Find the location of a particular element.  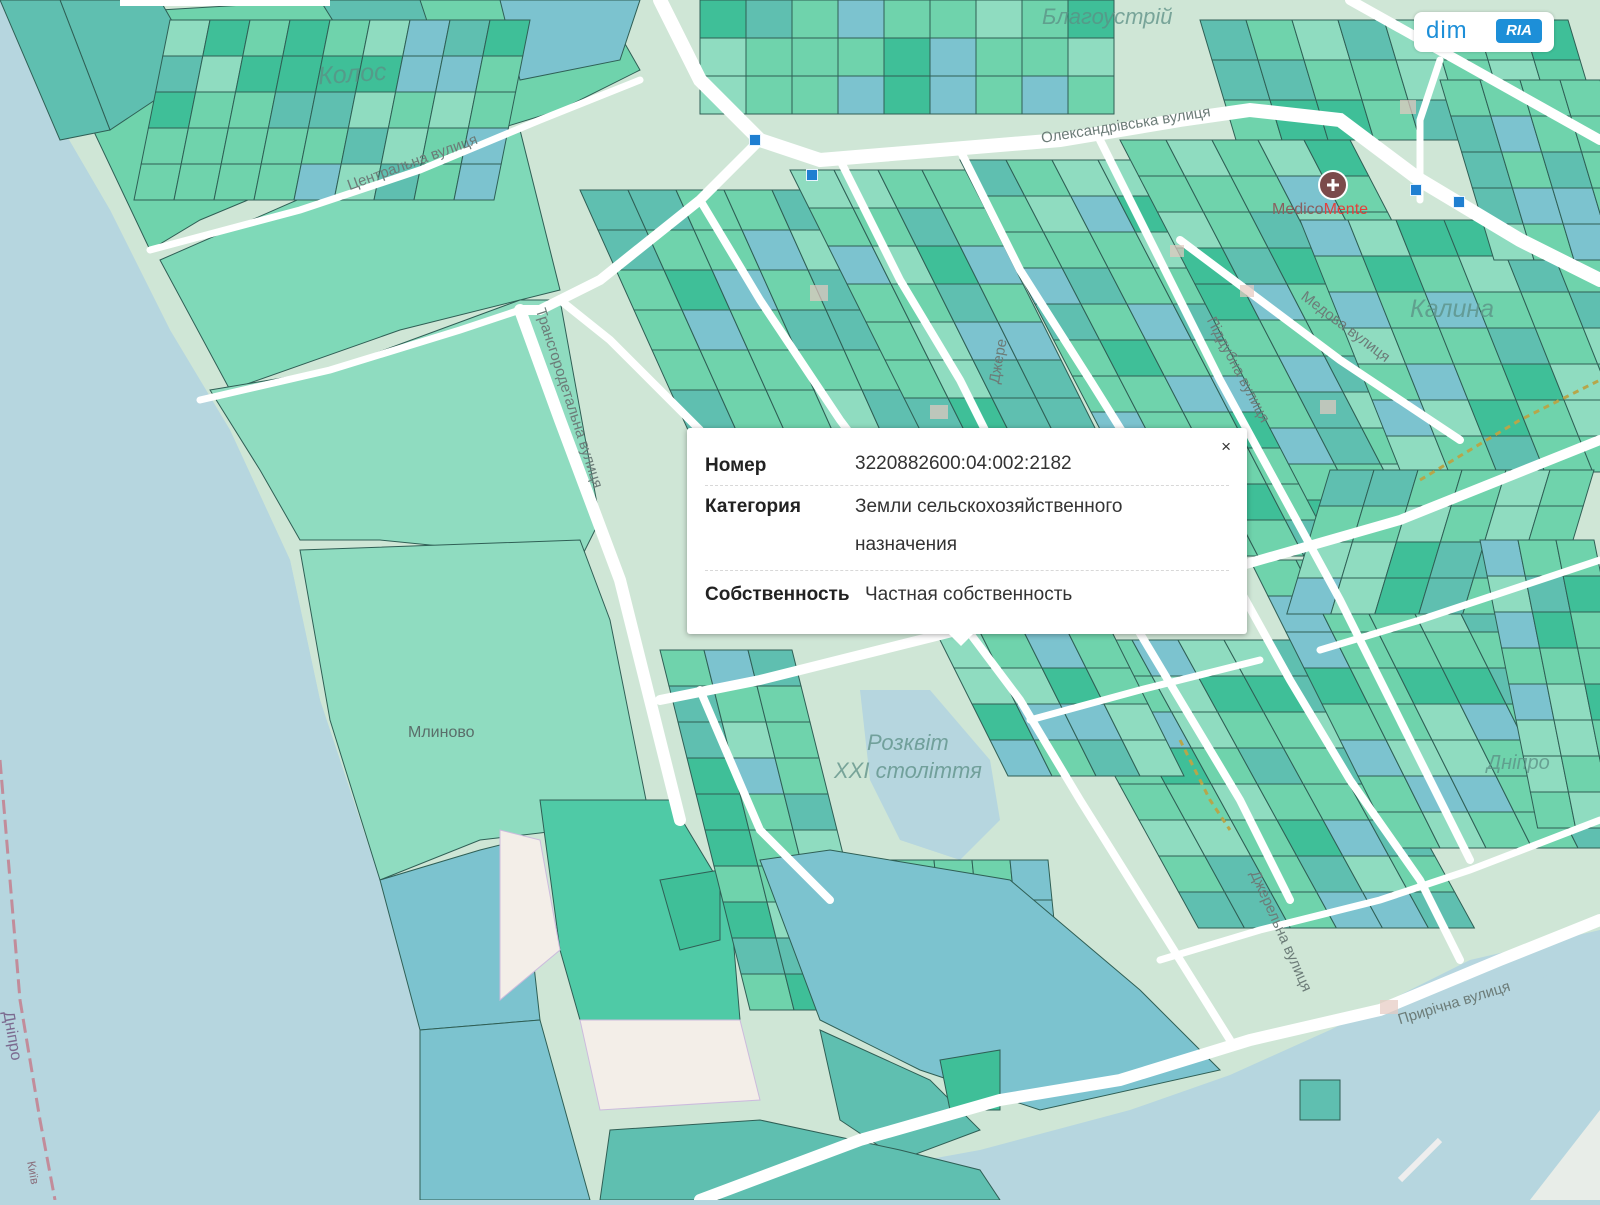

popup-value-ownership: Частная собственность is located at coordinates (969, 594).